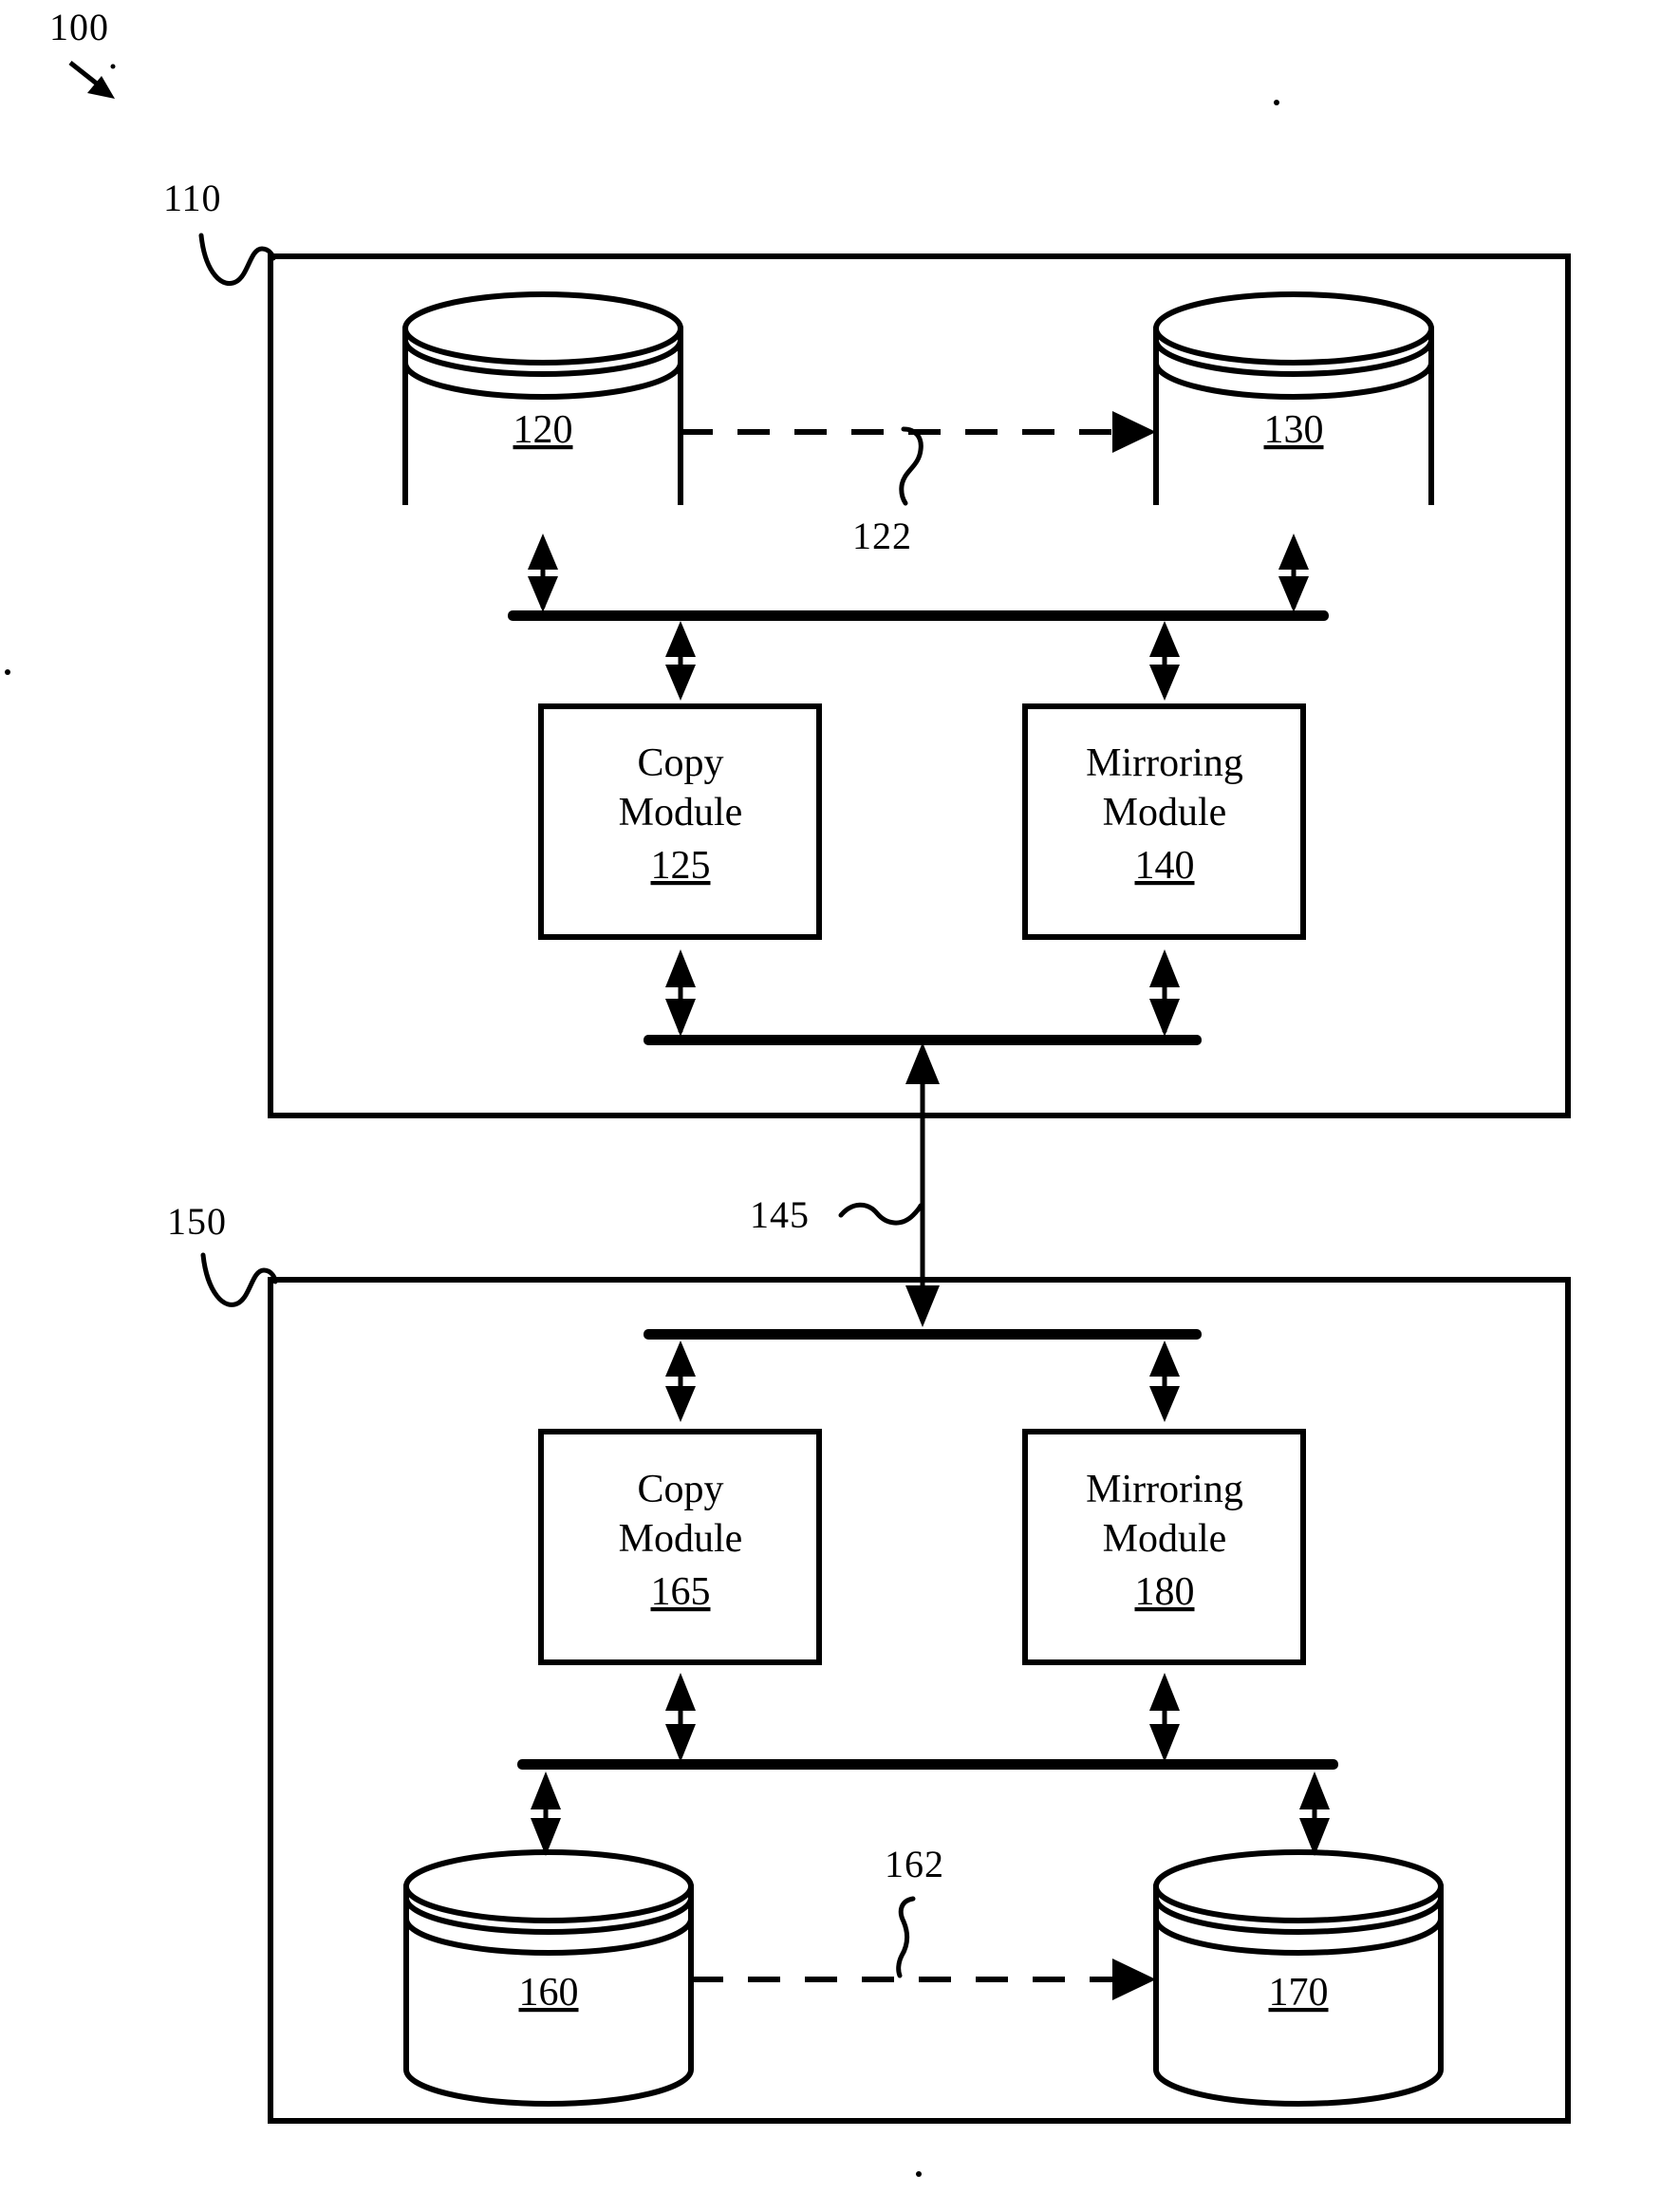 This screenshot has height=2212, width=1679. I want to click on mirroring-module-140-ref: 140, so click(1165, 866).